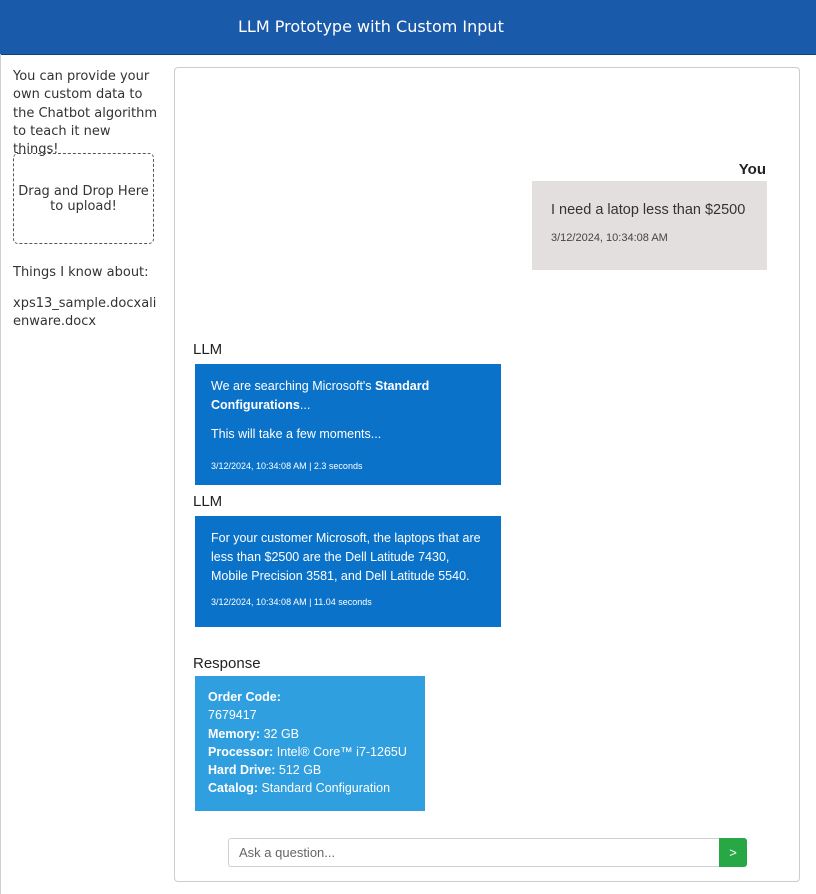  Describe the element at coordinates (293, 386) in the screenshot. I see `llm-text-part: We are searching Microsoft's` at that location.